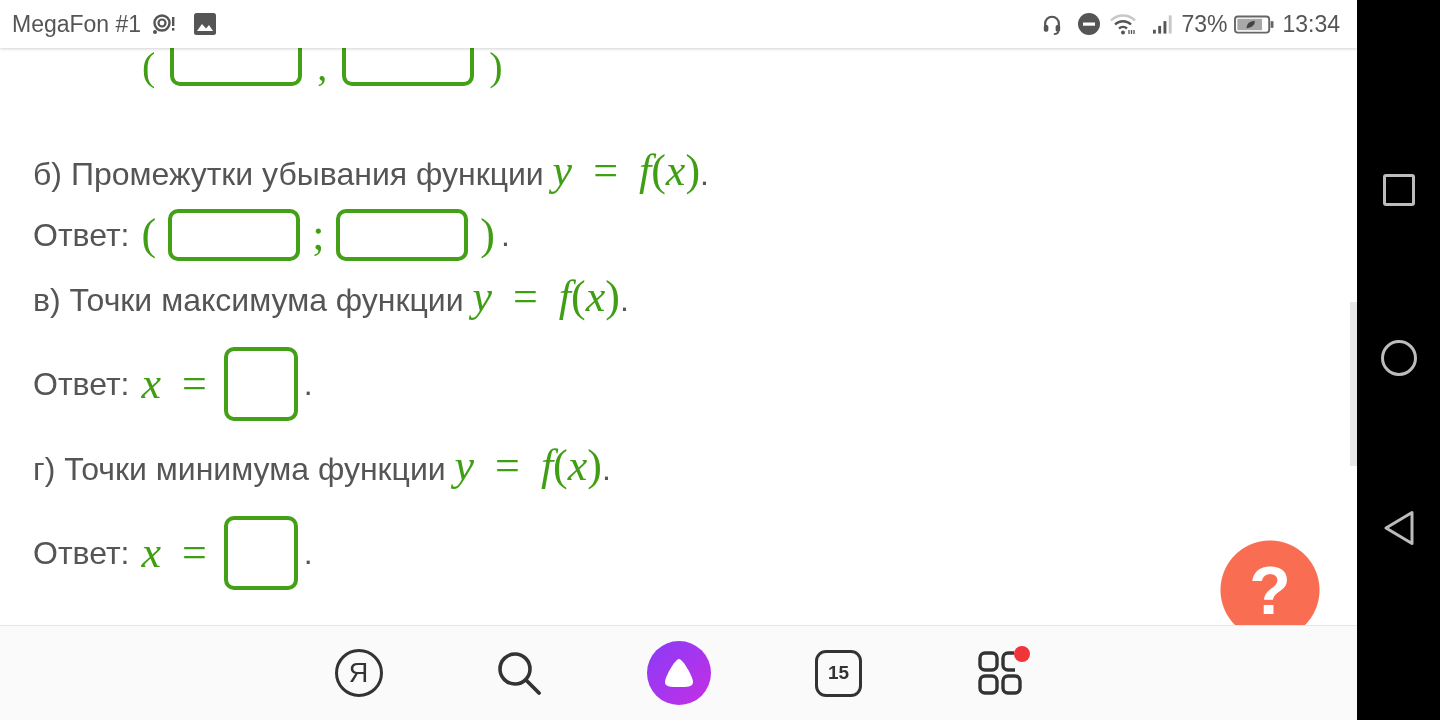  What do you see at coordinates (164, 24) in the screenshot?
I see `ring-alert-icon` at bounding box center [164, 24].